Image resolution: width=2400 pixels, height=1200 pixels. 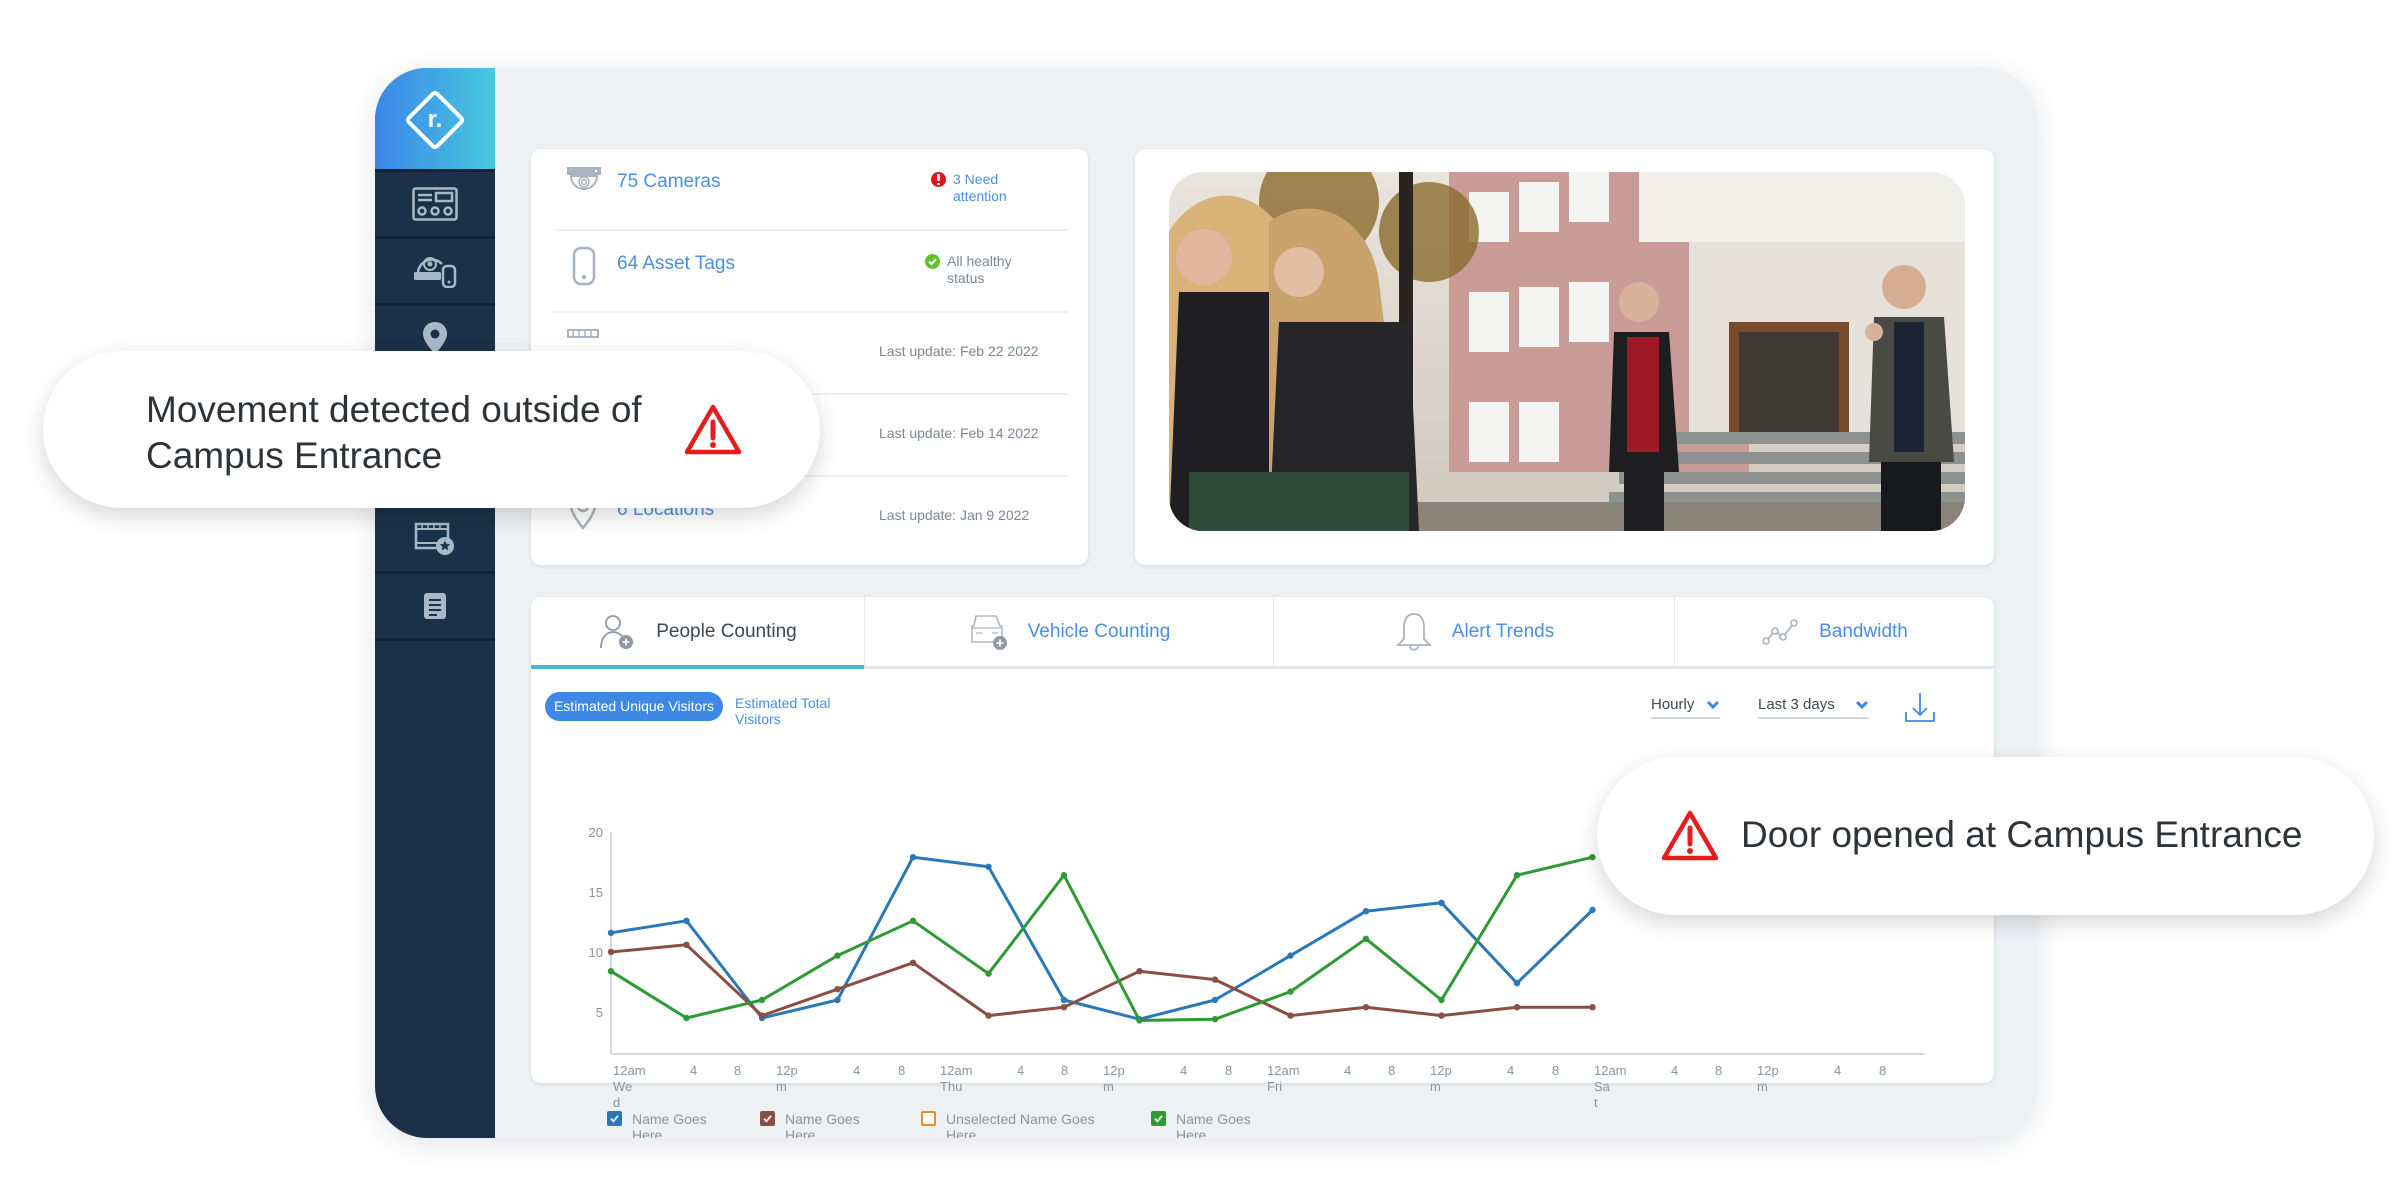 I want to click on door-alert-text: Door opened at Campus Entrance, so click(x=2022, y=834).